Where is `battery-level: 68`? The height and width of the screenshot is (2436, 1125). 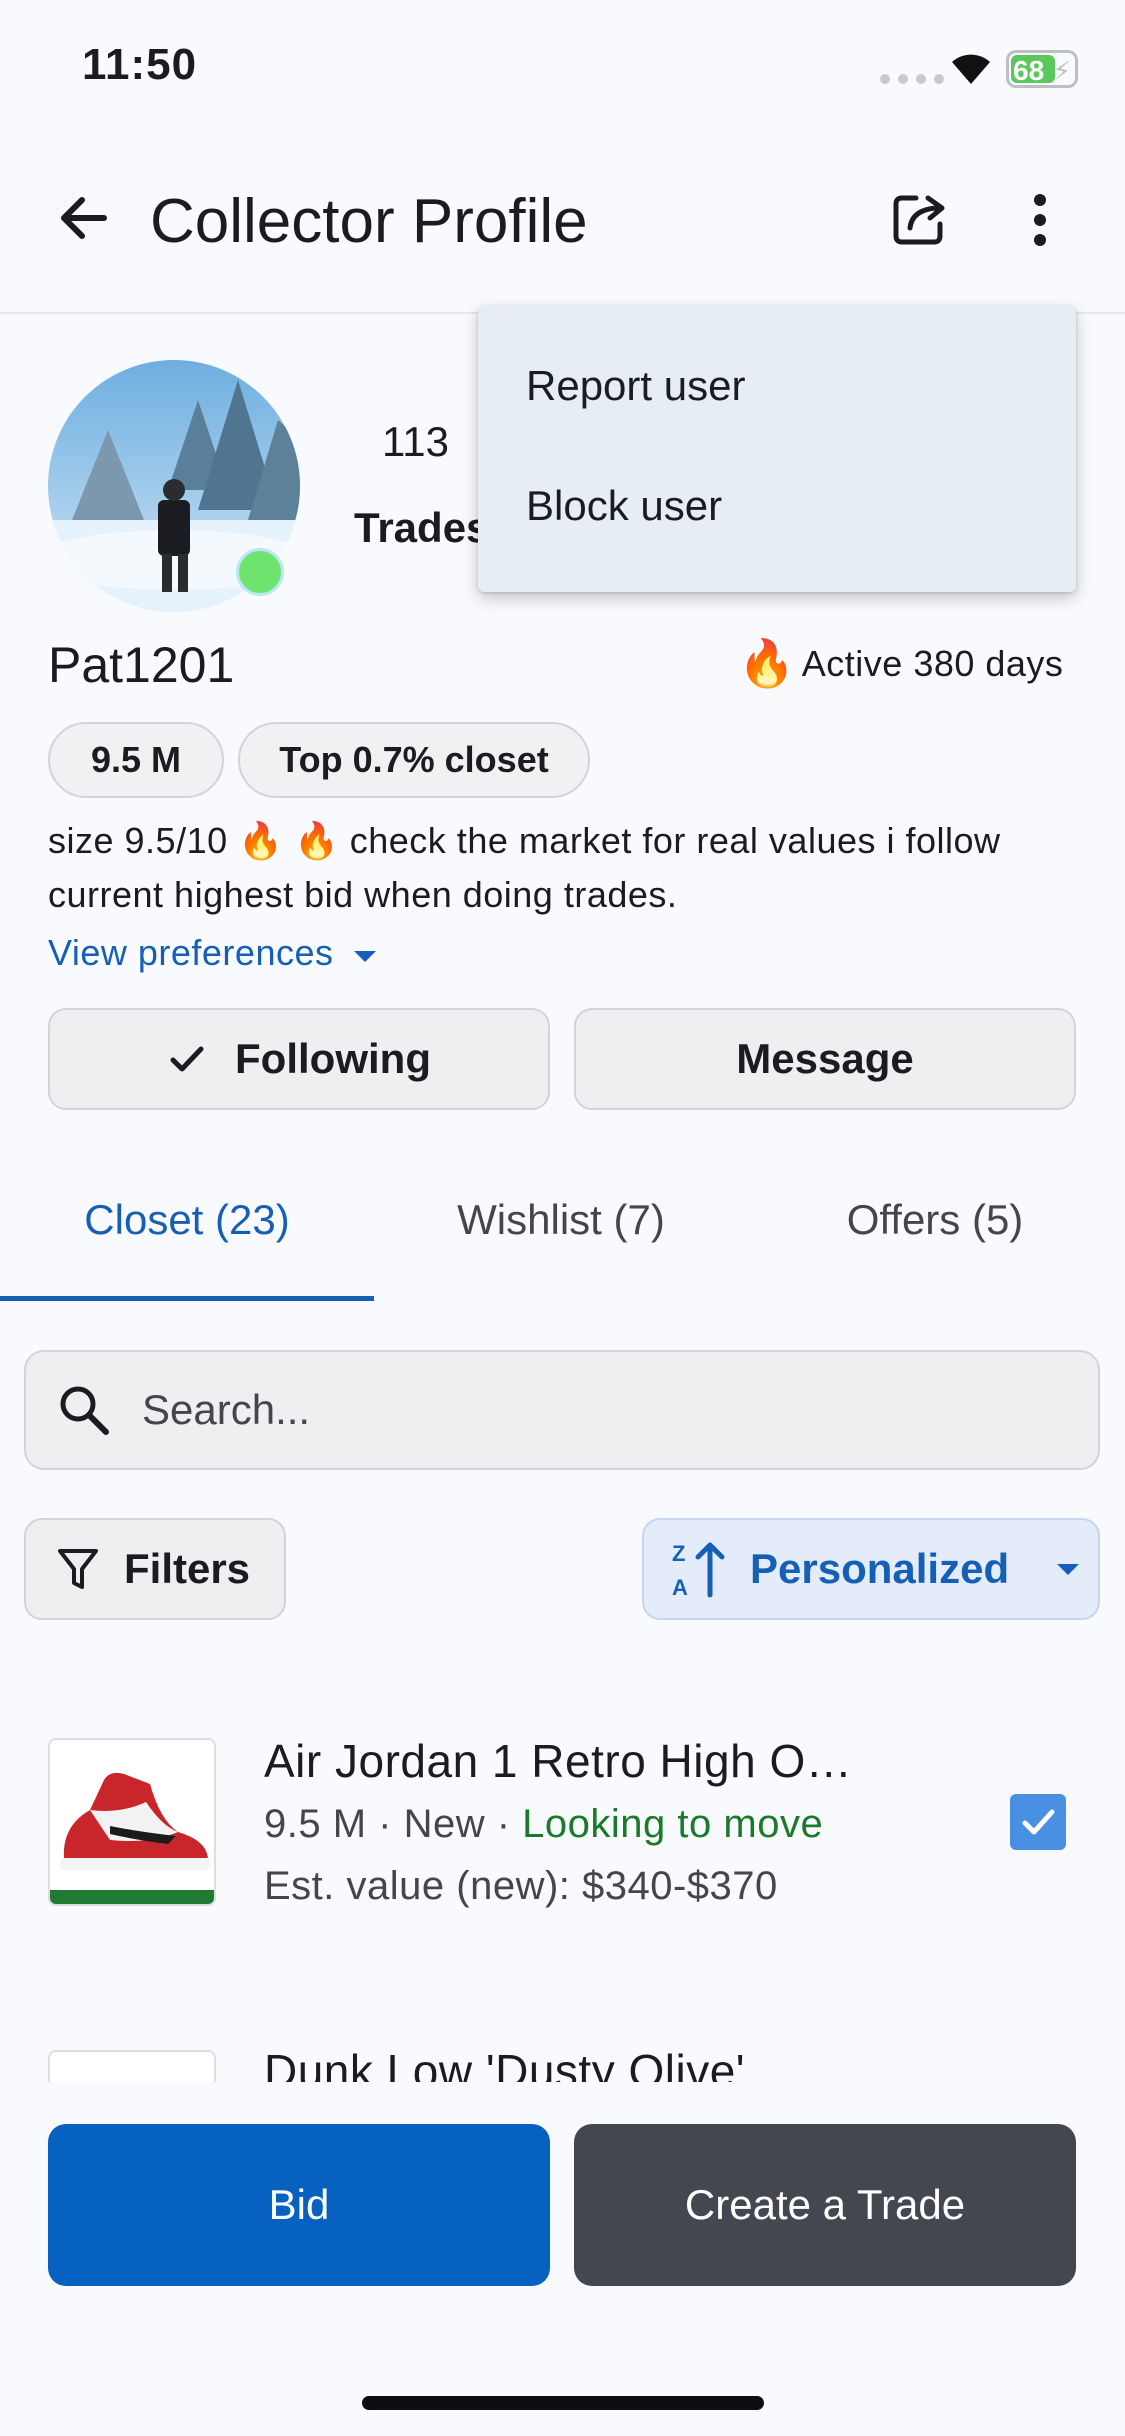
battery-level: 68 is located at coordinates (1029, 70).